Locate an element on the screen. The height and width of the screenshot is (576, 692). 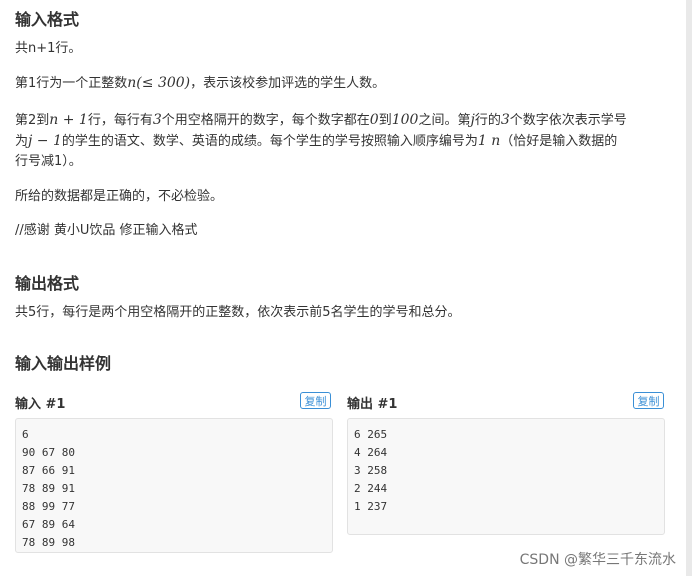
sample-output-label: 输出 #1 is located at coordinates (372, 404).